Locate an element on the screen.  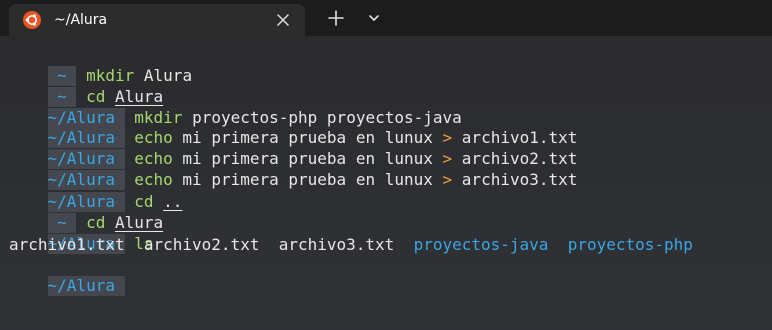
current-prompt-line: ~/Alura is located at coordinates (67, 276).